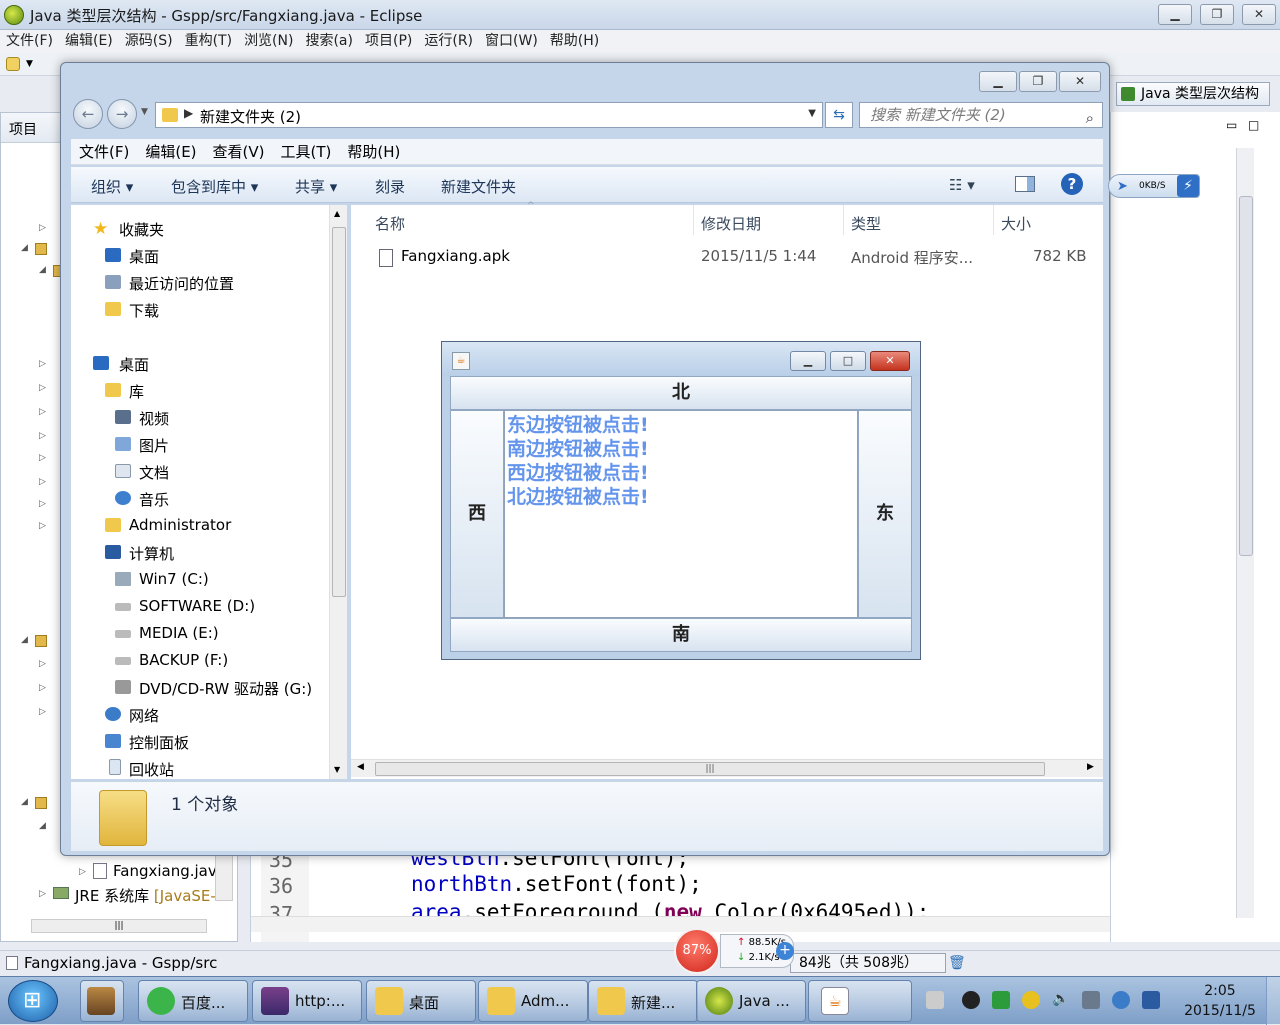 This screenshot has height=1025, width=1280. What do you see at coordinates (339, 412) in the screenshot?
I see `navigation-vscroll-thumb` at bounding box center [339, 412].